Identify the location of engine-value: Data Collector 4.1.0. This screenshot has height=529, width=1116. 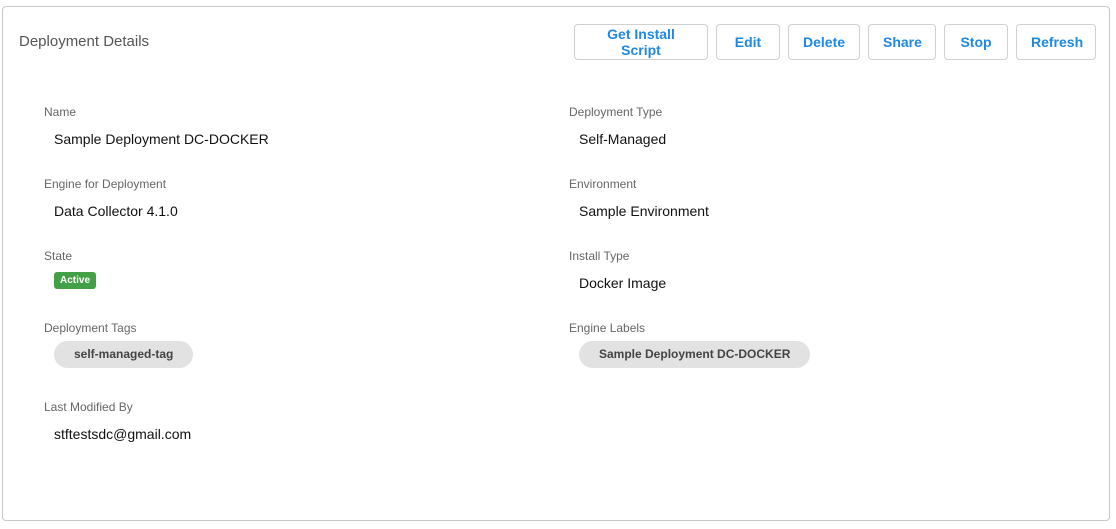
(116, 211).